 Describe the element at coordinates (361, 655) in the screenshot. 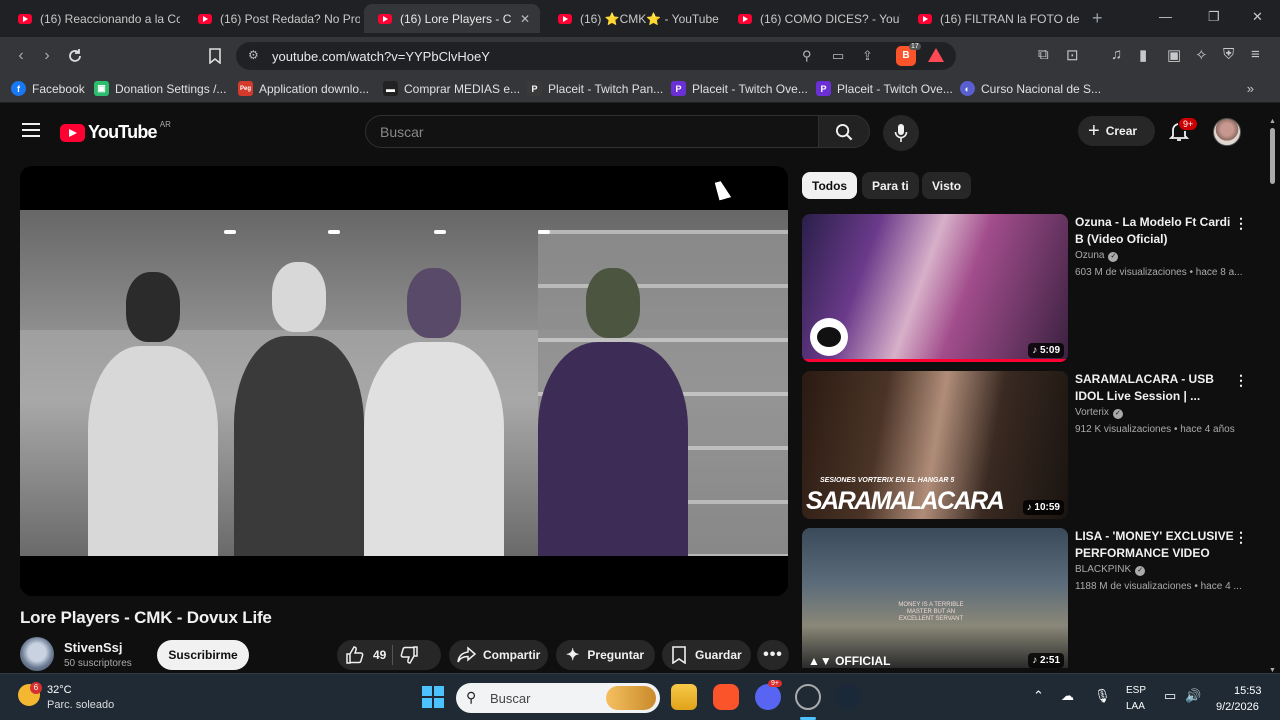

I see `like-button: 49` at that location.